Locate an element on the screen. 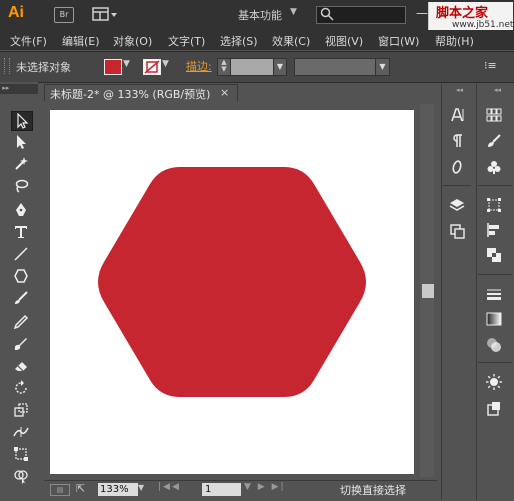 Image resolution: width=514 pixels, height=501 pixels. arrange-documents-button is located at coordinates (105, 14).